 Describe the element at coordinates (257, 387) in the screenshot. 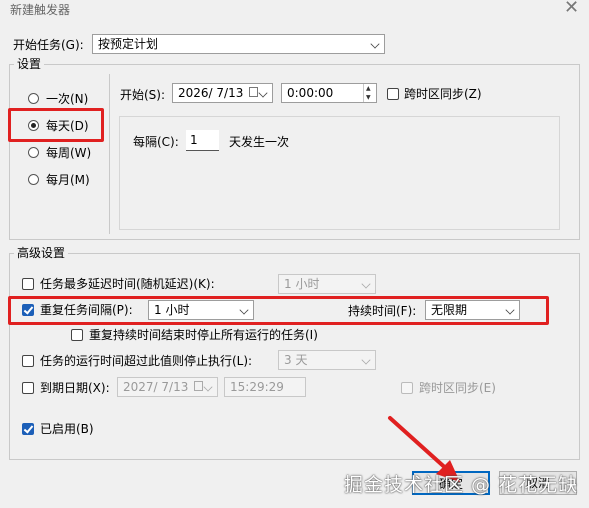

I see `expire-time-value: 15:29:29` at that location.